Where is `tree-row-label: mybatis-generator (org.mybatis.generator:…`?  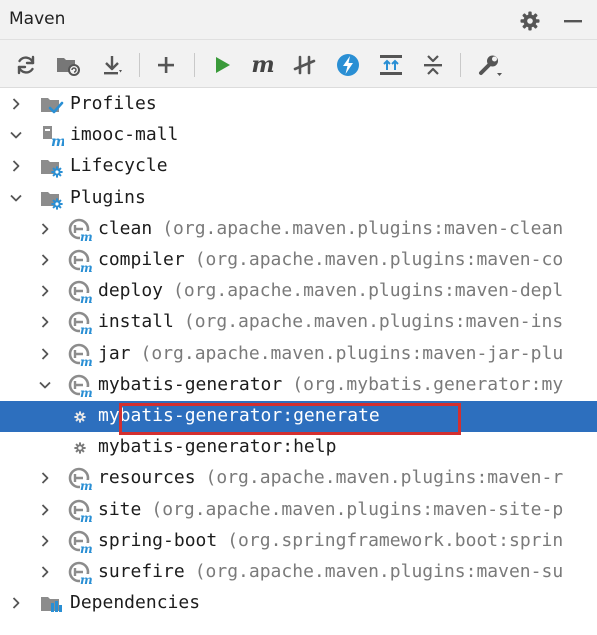
tree-row-label: mybatis-generator (org.mybatis.generator:… is located at coordinates (330, 385).